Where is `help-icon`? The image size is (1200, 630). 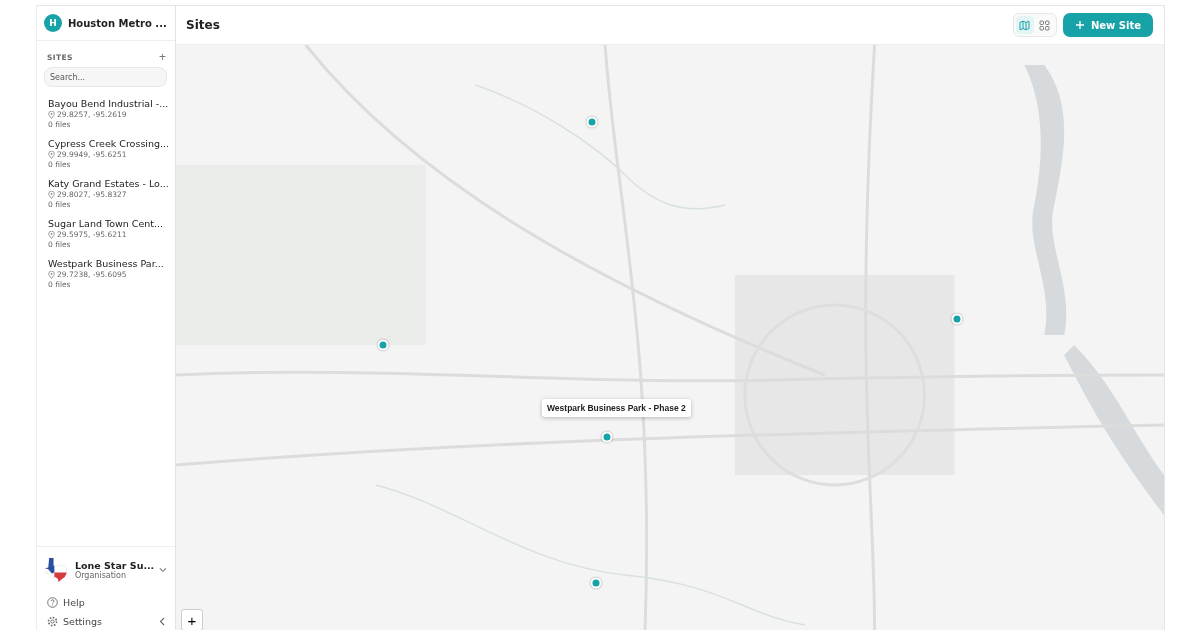
help-icon is located at coordinates (52, 602).